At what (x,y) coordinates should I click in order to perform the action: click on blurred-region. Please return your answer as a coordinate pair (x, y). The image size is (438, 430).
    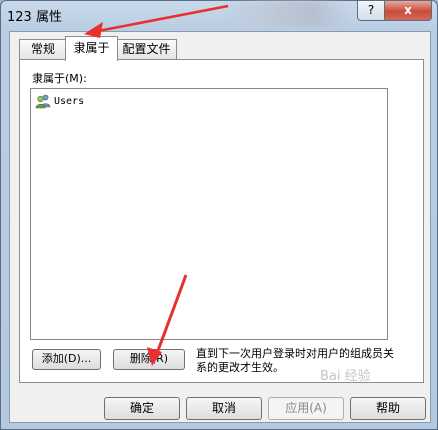
    Looking at the image, I should click on (286, 14).